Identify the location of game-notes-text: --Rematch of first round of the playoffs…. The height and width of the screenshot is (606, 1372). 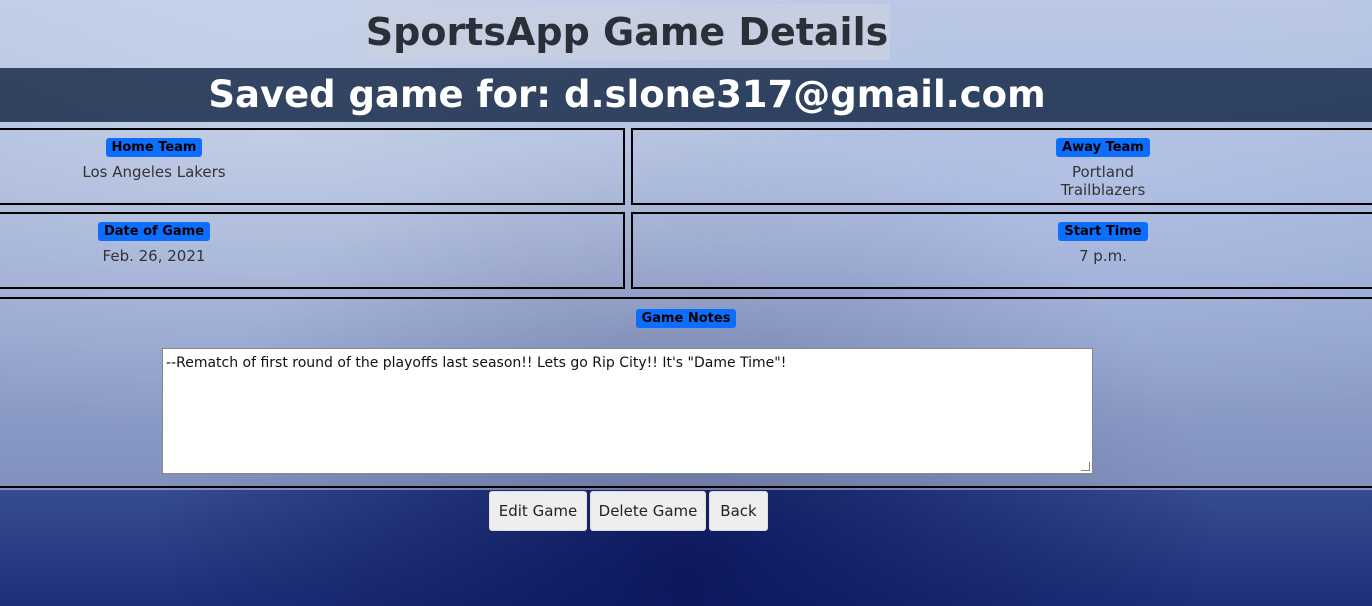
(476, 363).